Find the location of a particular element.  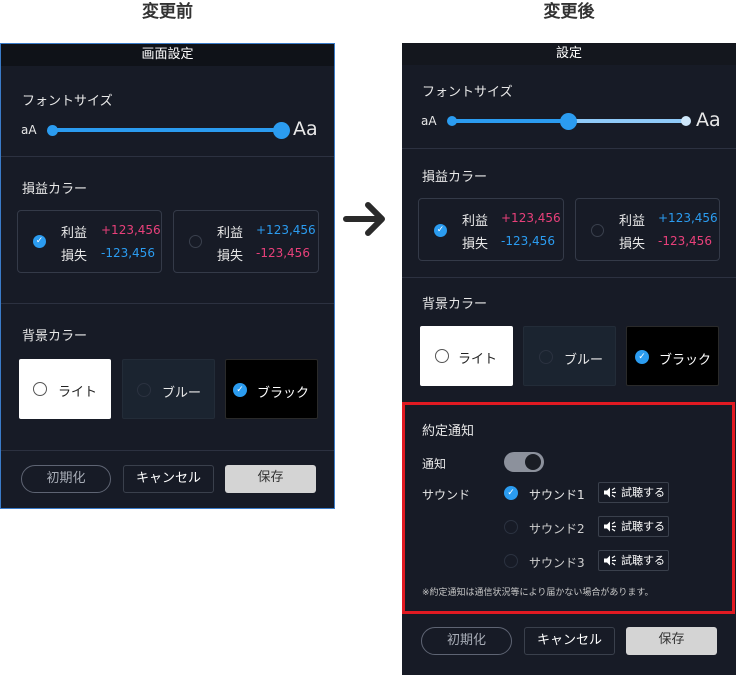

slider-max-dot is located at coordinates (686, 121).